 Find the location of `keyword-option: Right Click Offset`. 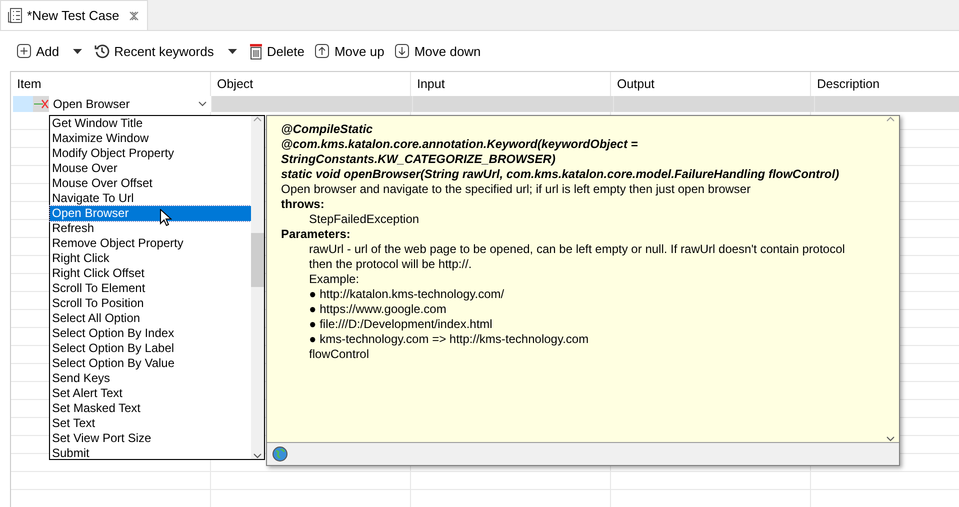

keyword-option: Right Click Offset is located at coordinates (150, 273).